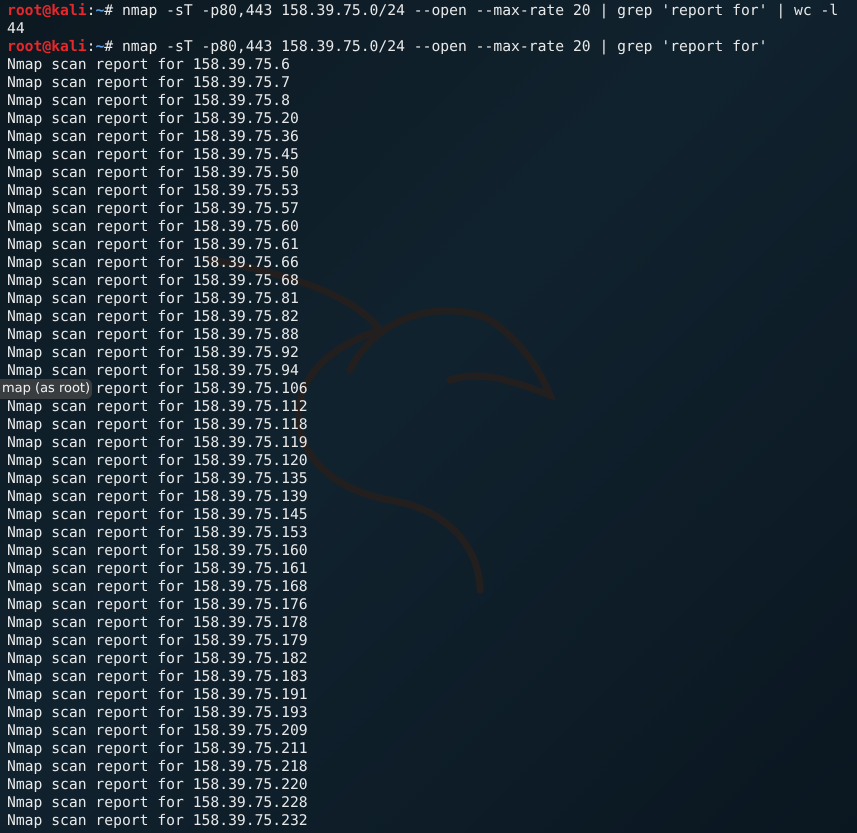  What do you see at coordinates (16, 28) in the screenshot?
I see `output-line: 44` at bounding box center [16, 28].